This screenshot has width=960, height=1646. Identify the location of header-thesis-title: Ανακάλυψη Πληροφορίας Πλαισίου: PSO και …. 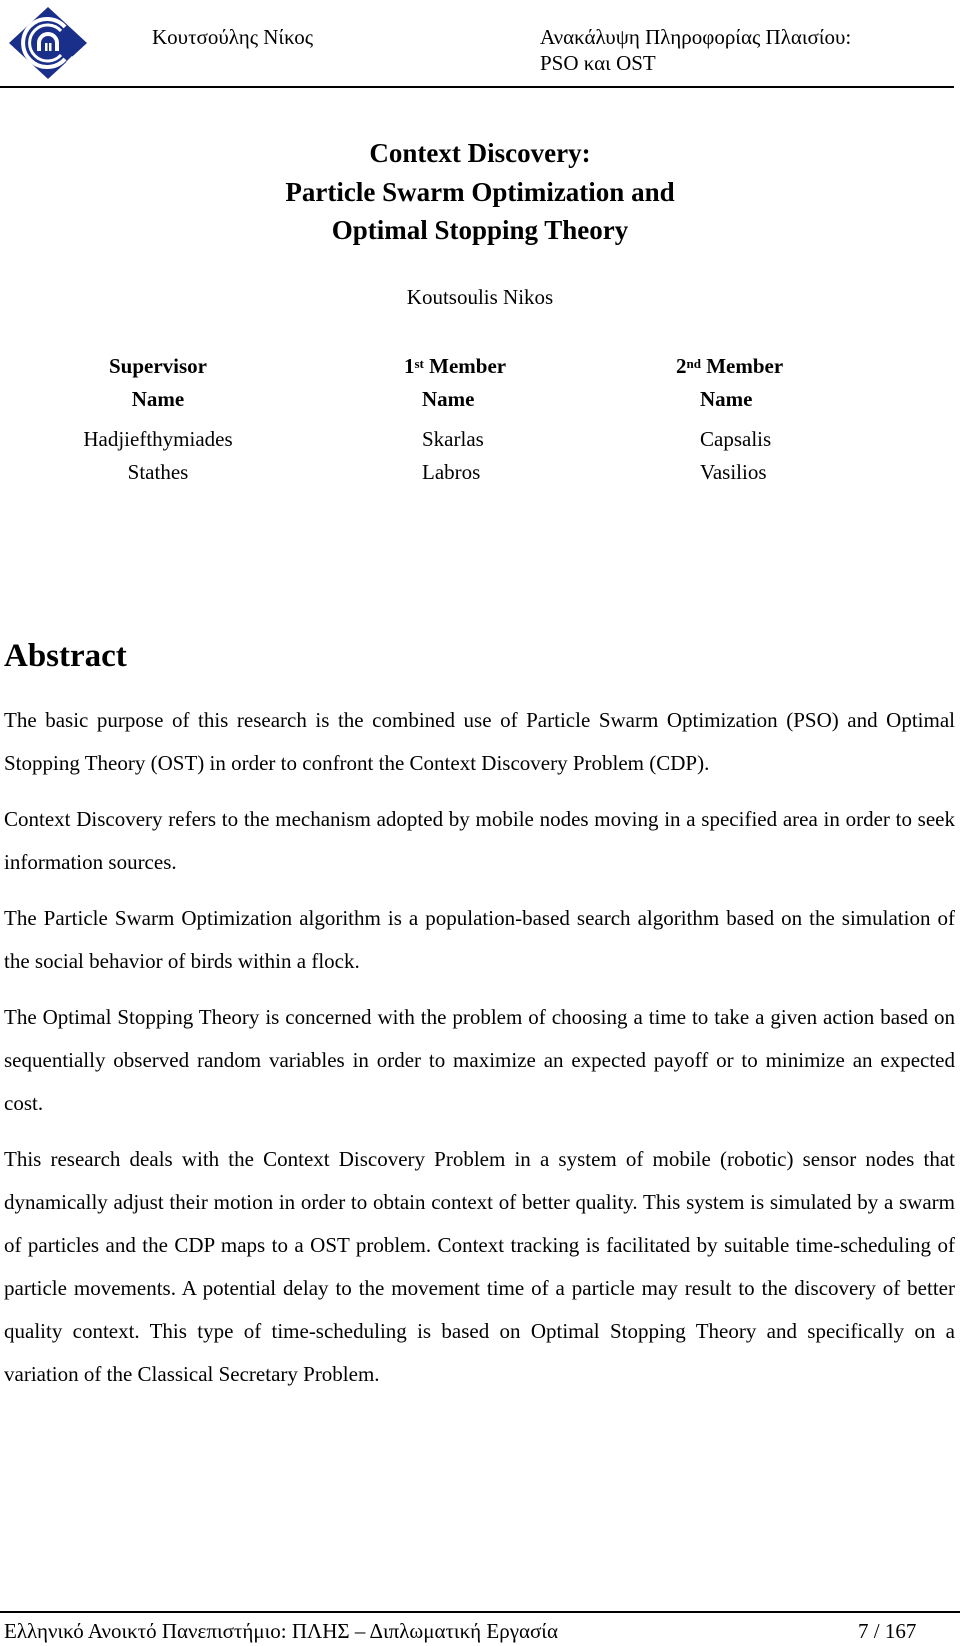
(695, 50).